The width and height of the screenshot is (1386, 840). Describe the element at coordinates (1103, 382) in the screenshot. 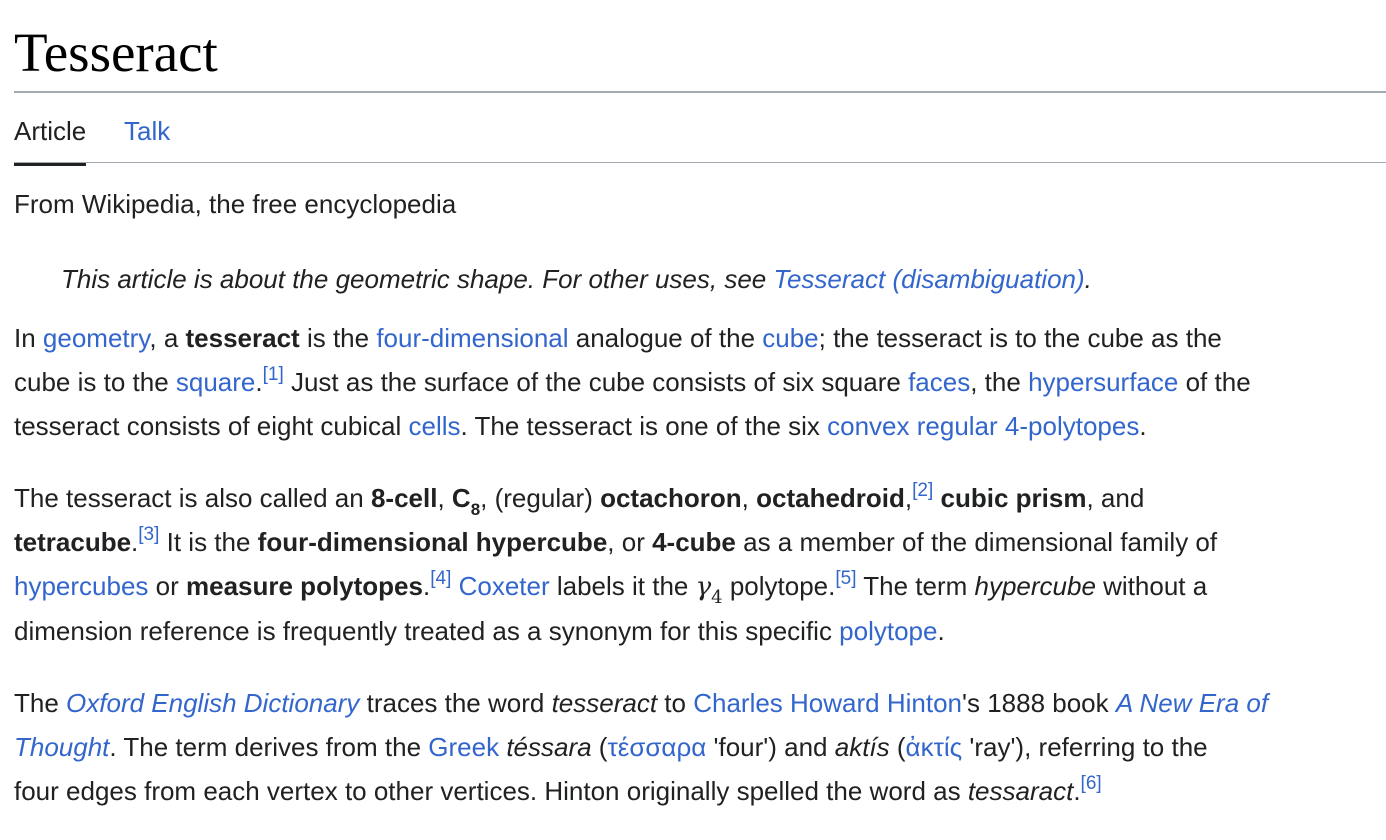

I see `link-hypersurface: hypersurface` at that location.